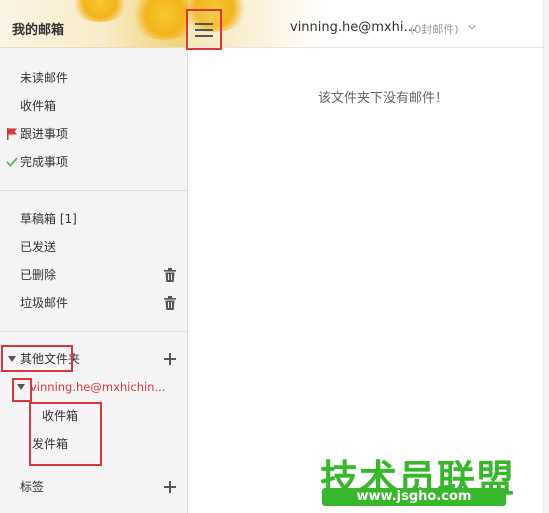 This screenshot has height=513, width=549. I want to click on sidebar-item-drafts: 草稿箱 [1], so click(94, 219).